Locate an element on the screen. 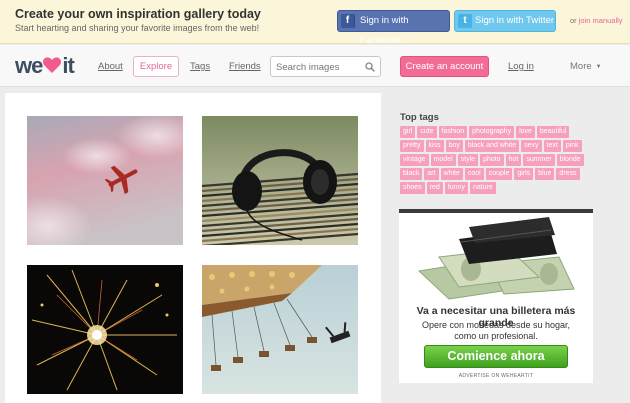 Image resolution: width=630 pixels, height=403 pixels. twitter-icon: t is located at coordinates (465, 21).